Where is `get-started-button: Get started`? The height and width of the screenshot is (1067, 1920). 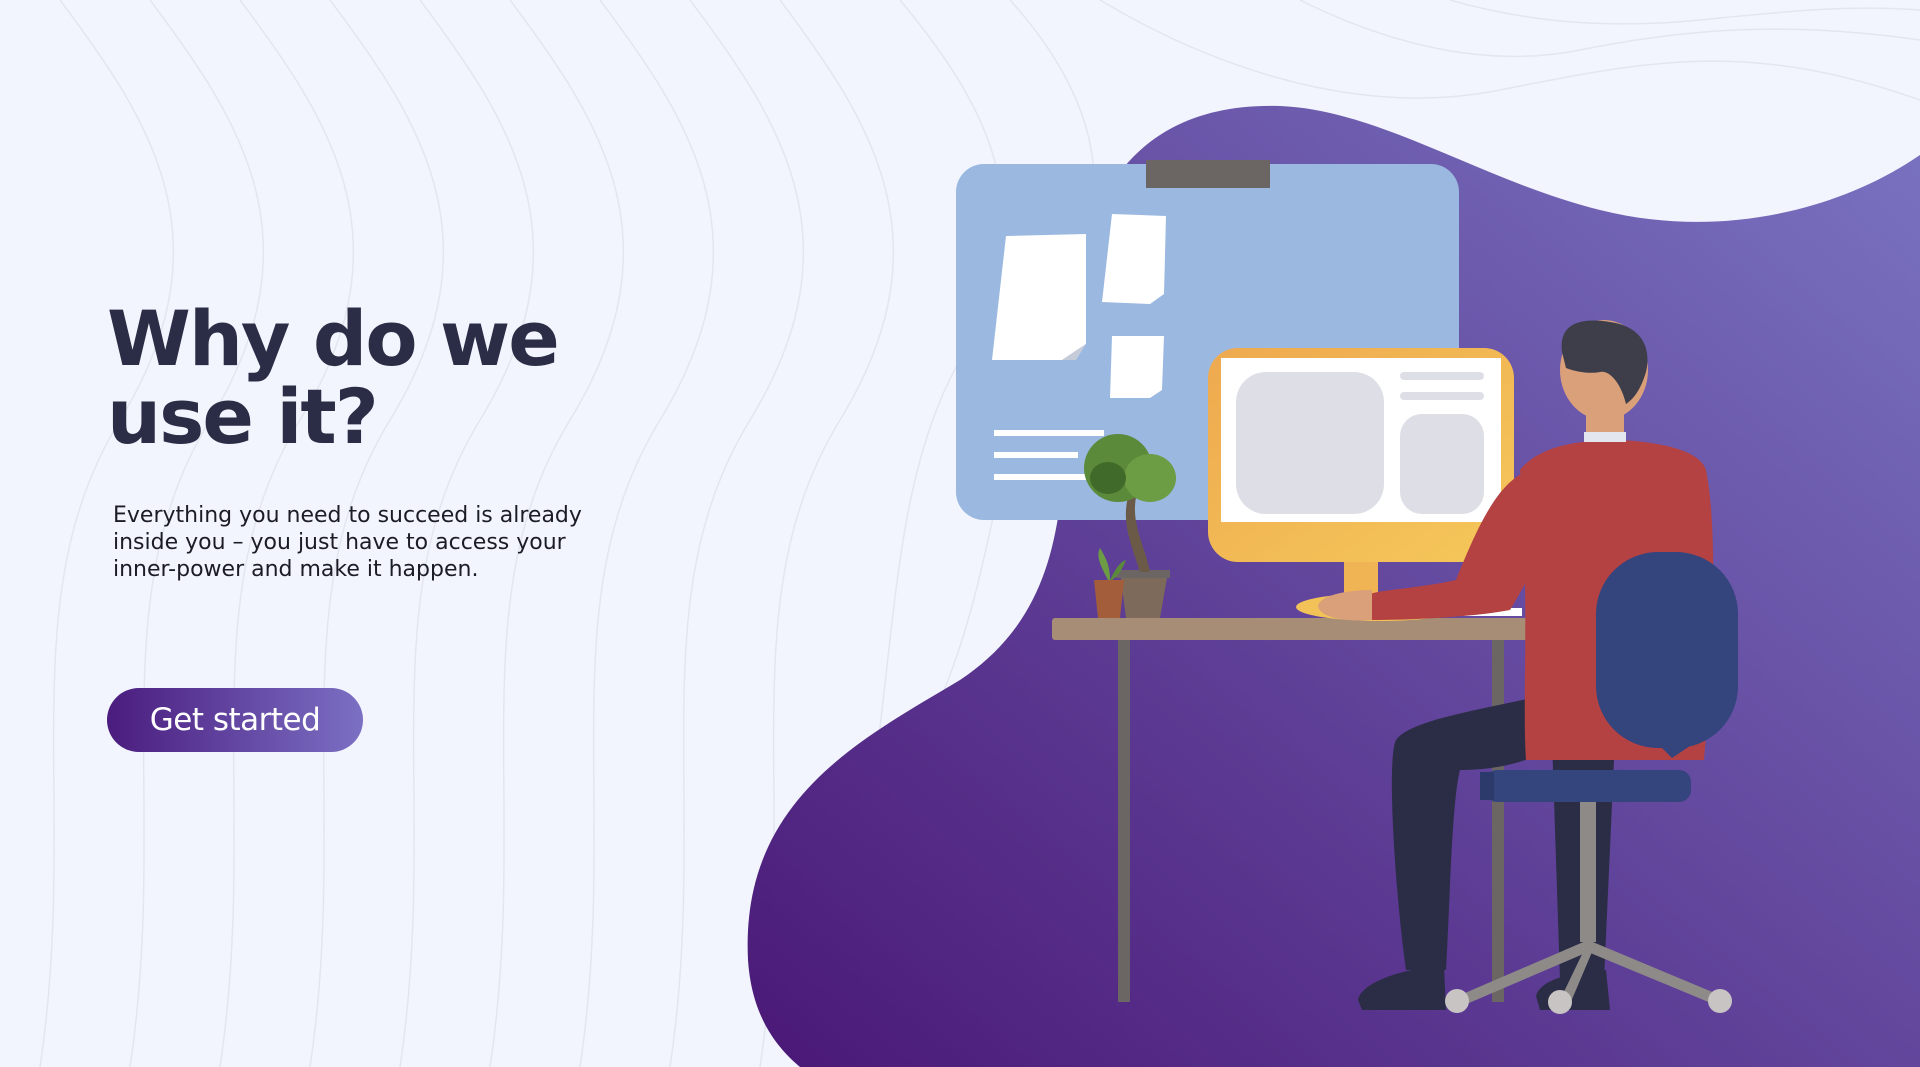 get-started-button: Get started is located at coordinates (235, 720).